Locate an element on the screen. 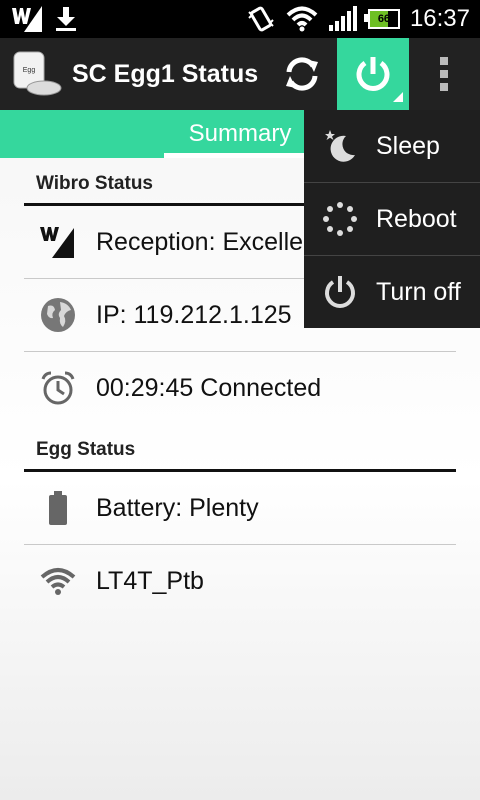  moon-stars-icon is located at coordinates (340, 146).